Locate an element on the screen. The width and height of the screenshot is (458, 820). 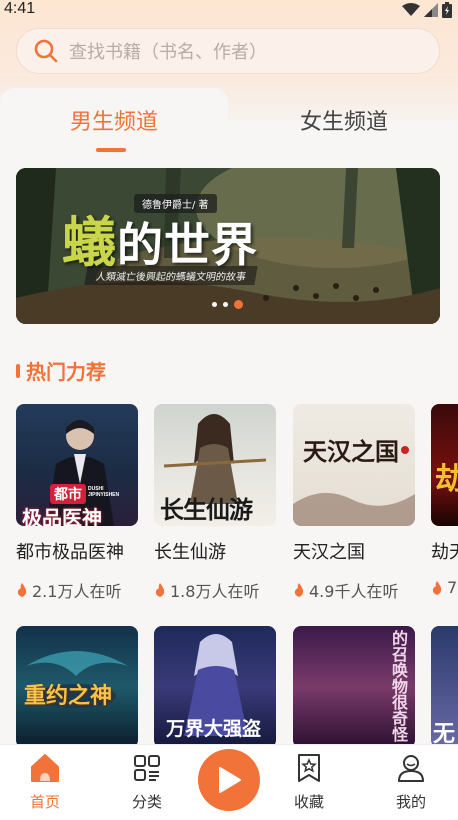
book-listeners: 7 is located at coordinates (444, 587).